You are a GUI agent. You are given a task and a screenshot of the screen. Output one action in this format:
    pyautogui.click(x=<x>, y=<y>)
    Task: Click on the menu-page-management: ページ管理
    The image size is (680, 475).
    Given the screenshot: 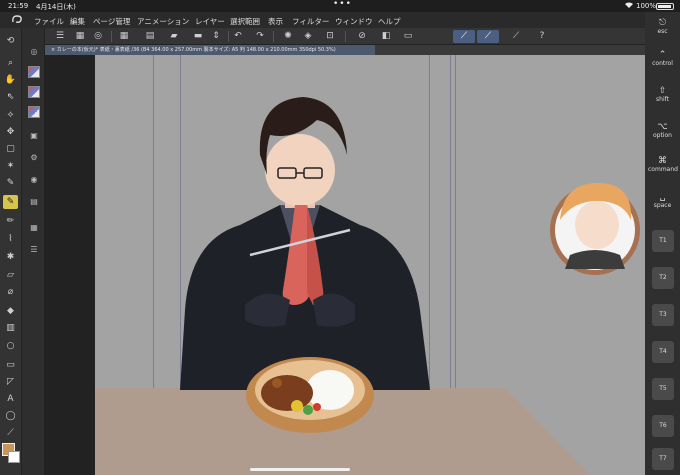 What is the action you would take?
    pyautogui.click(x=111, y=21)
    